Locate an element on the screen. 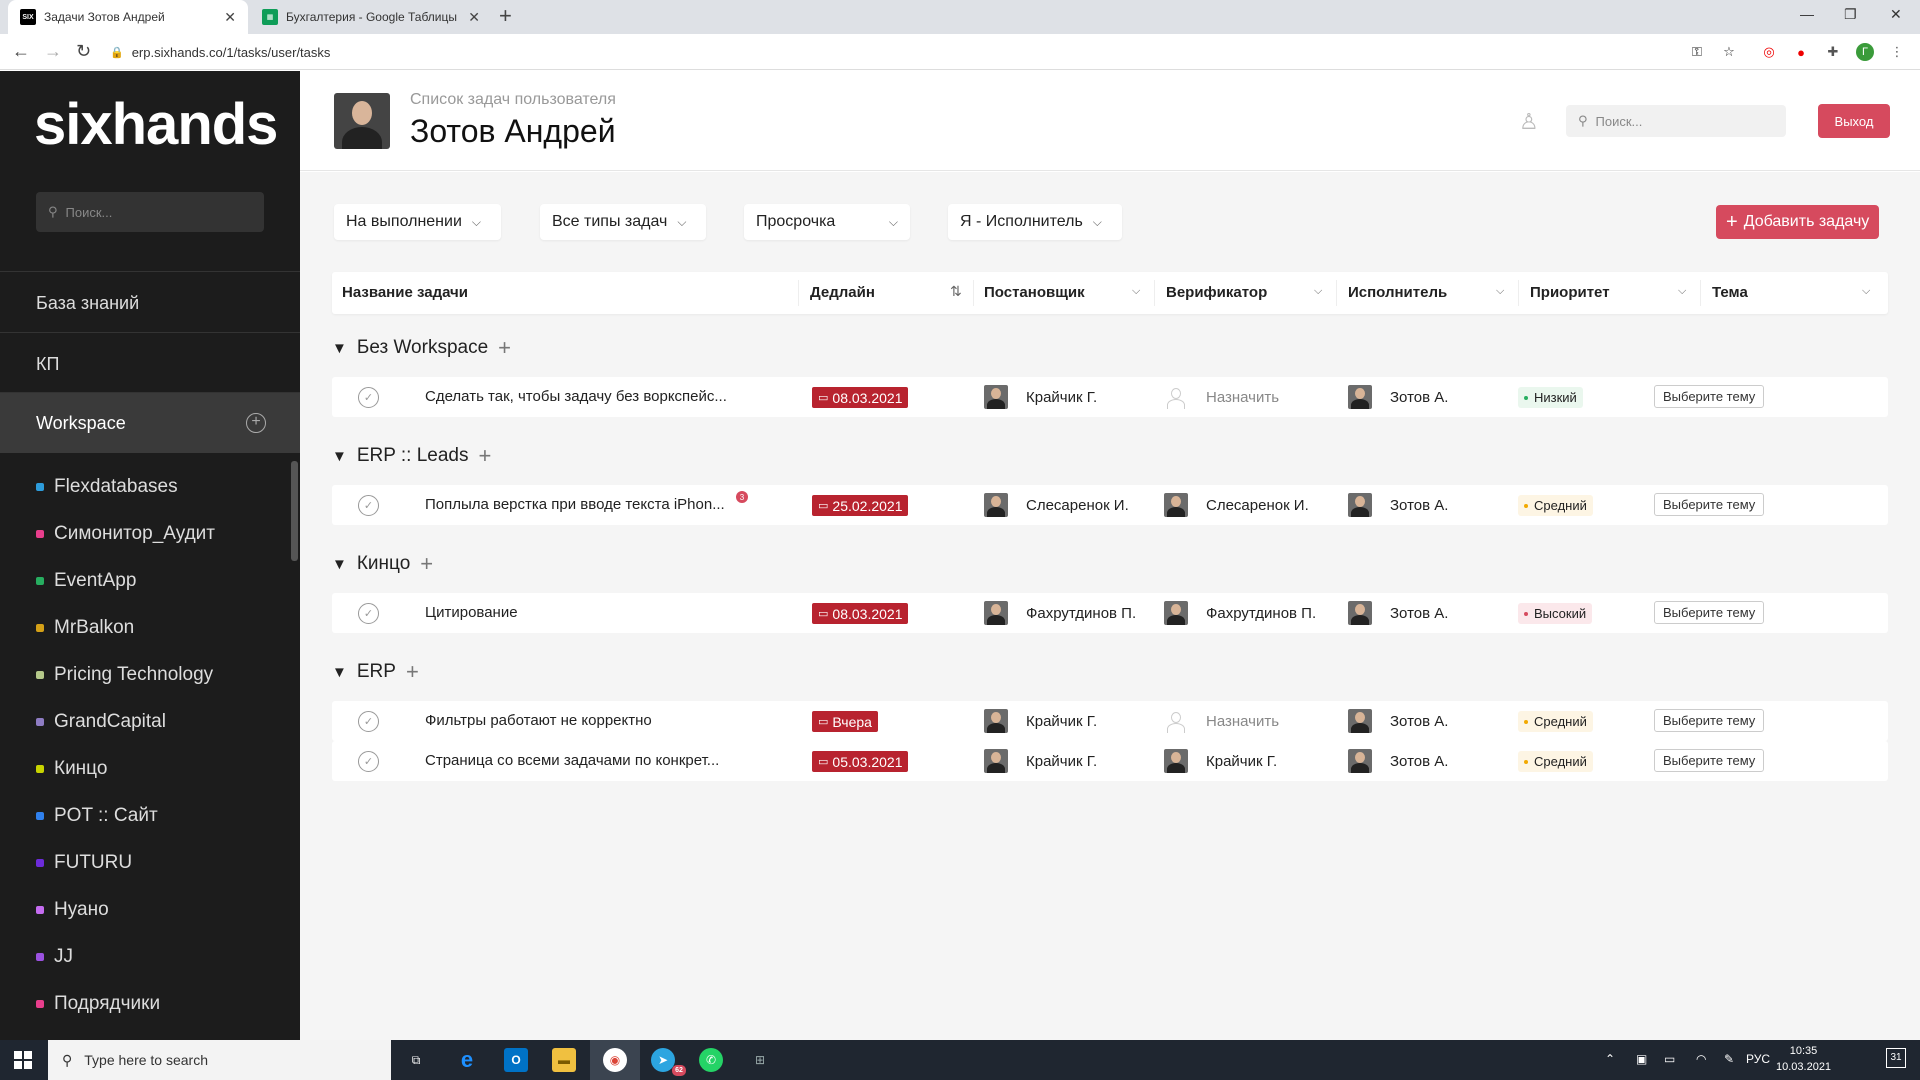 The width and height of the screenshot is (1920, 1080). battery-icon: ▭ is located at coordinates (1669, 1059).